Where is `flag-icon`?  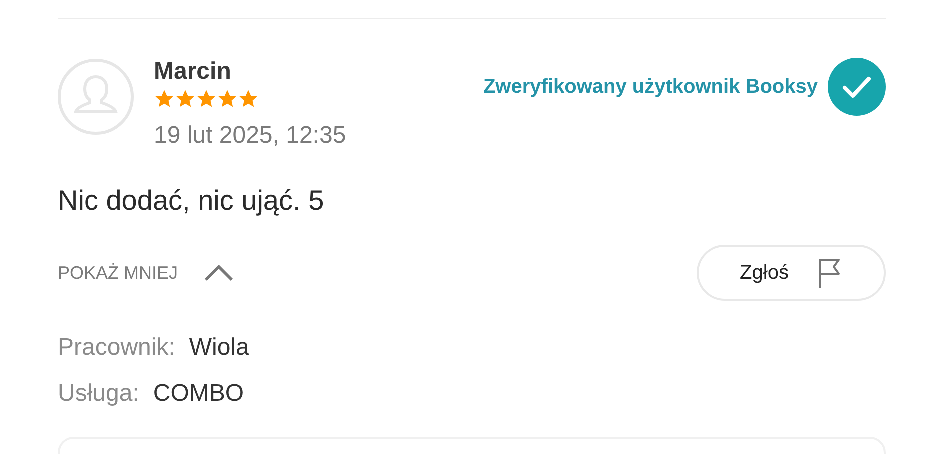 flag-icon is located at coordinates (829, 273).